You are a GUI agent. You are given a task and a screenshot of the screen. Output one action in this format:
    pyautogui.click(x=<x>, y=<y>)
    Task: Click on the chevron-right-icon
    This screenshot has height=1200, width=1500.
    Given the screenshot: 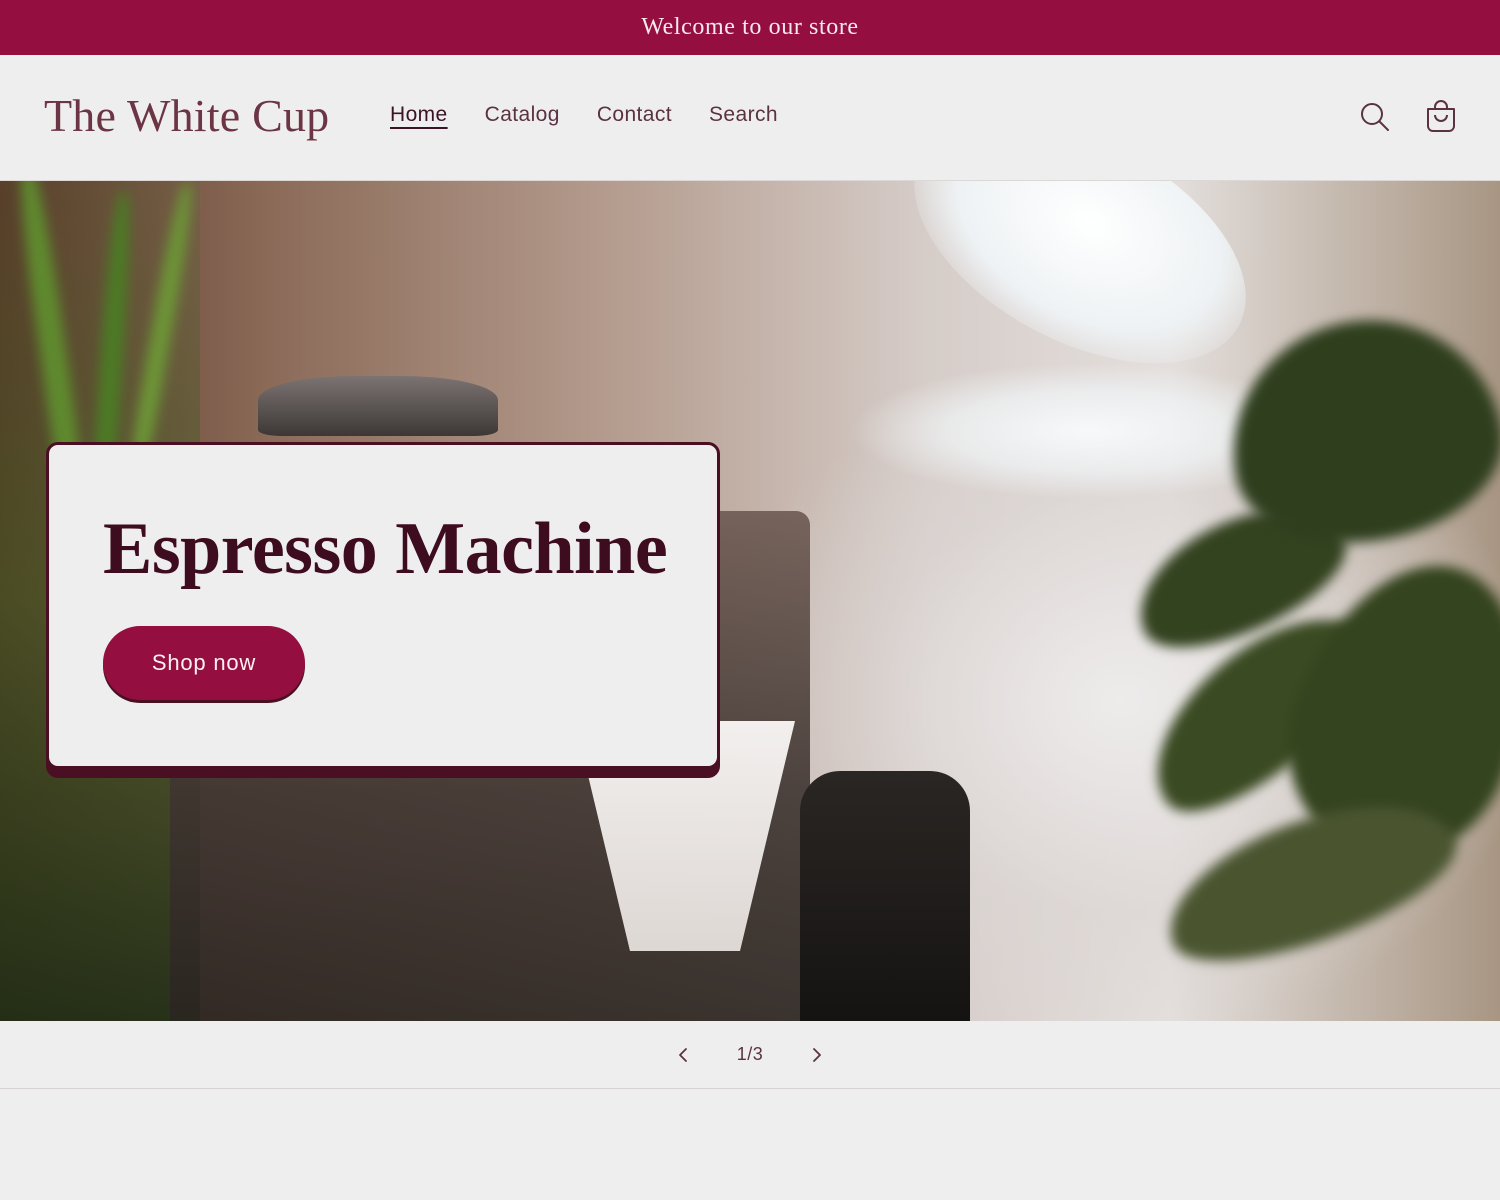 What is the action you would take?
    pyautogui.click(x=817, y=1054)
    